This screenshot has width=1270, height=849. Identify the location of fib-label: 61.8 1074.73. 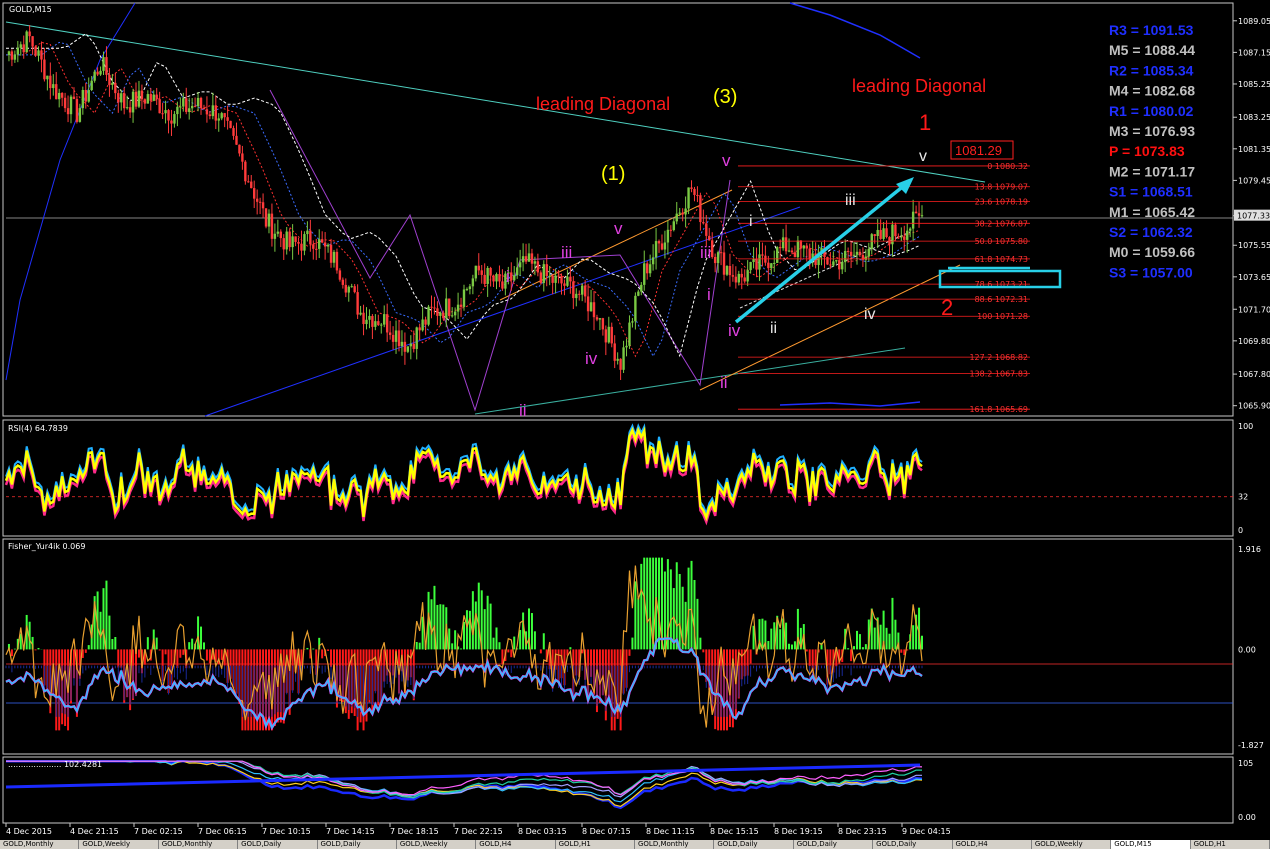
(1001, 259).